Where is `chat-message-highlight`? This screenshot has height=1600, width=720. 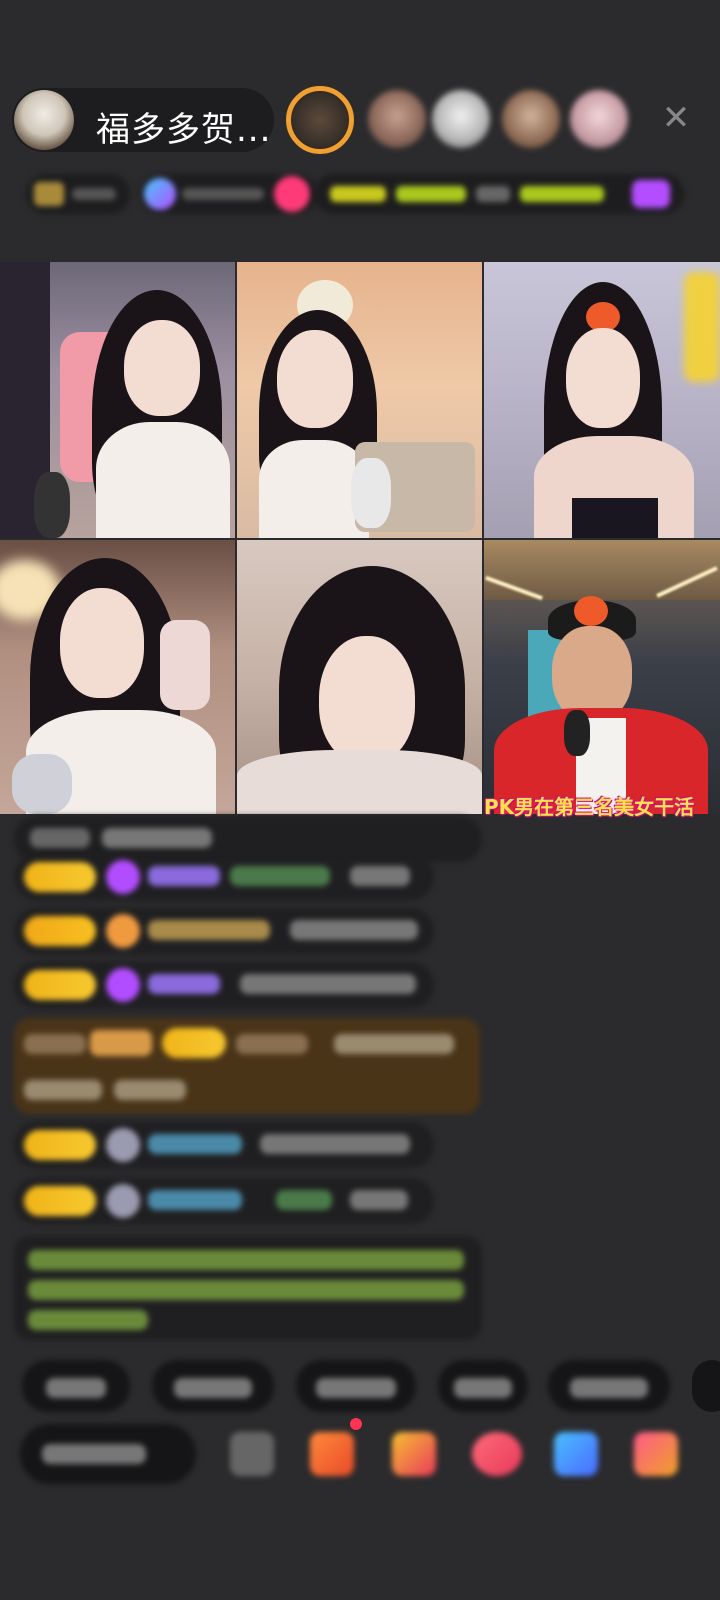 chat-message-highlight is located at coordinates (247, 1066).